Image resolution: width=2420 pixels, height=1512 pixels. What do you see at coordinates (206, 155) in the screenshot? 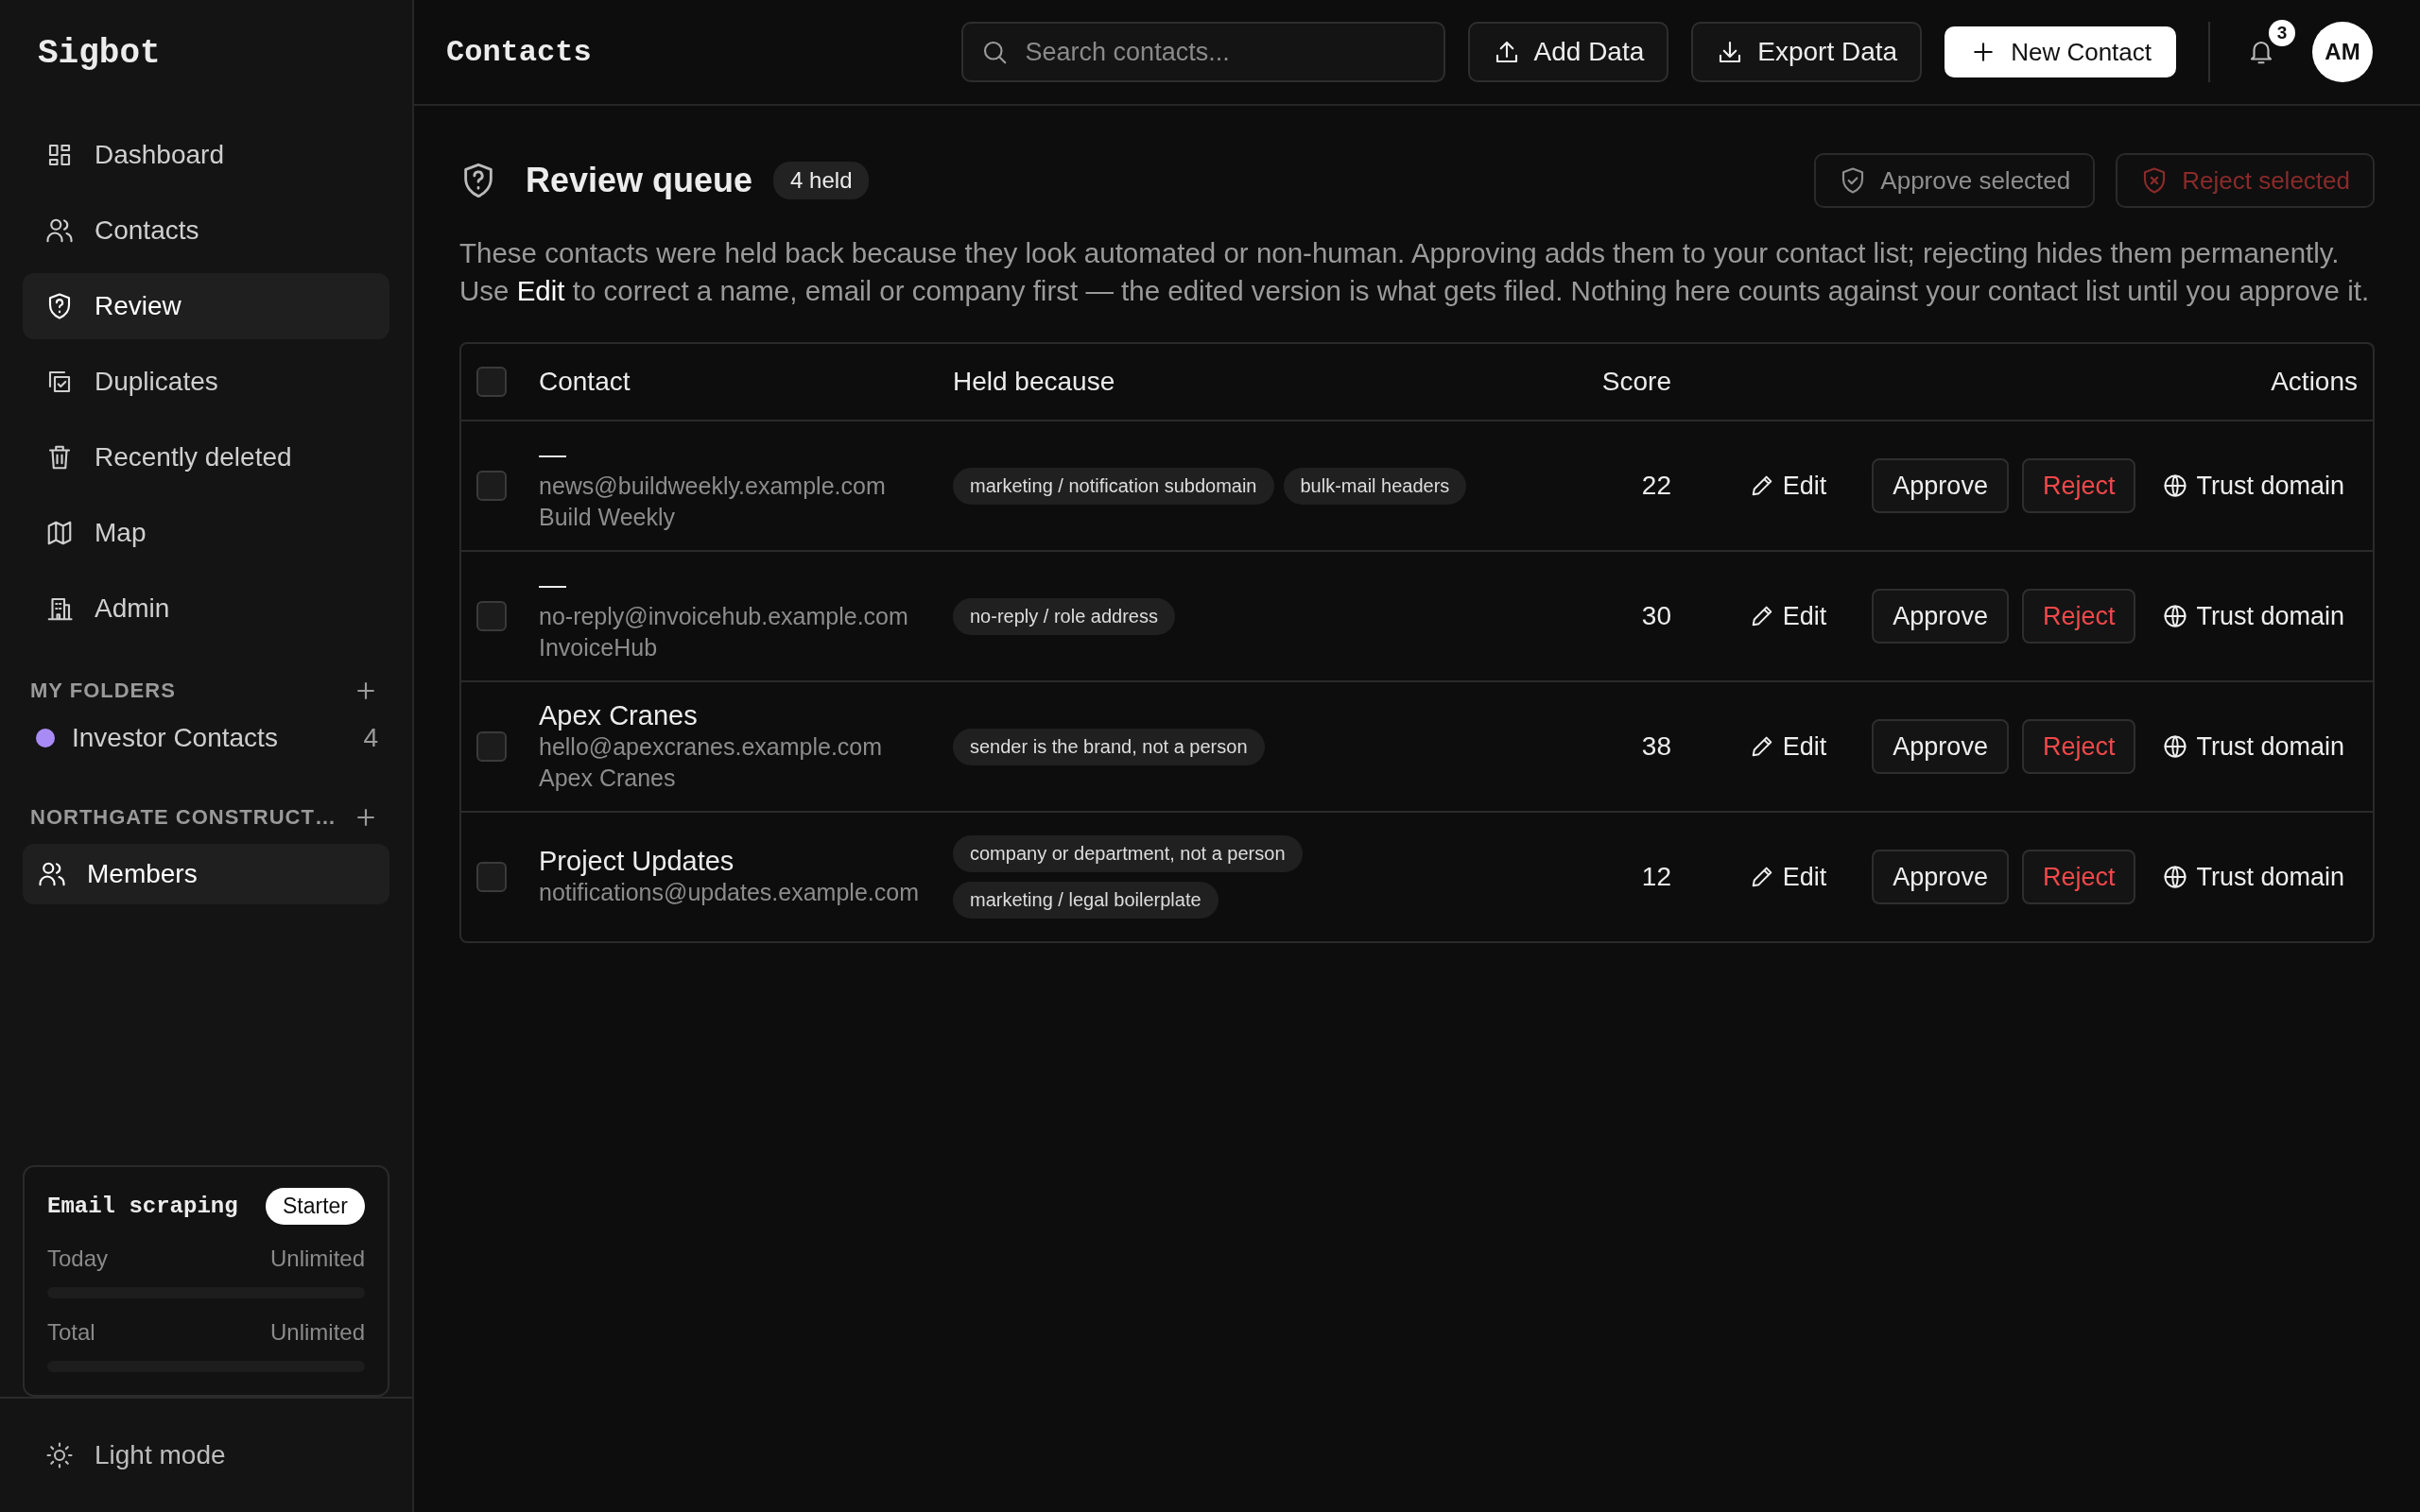
I see `sidebar-item: Dashboard` at bounding box center [206, 155].